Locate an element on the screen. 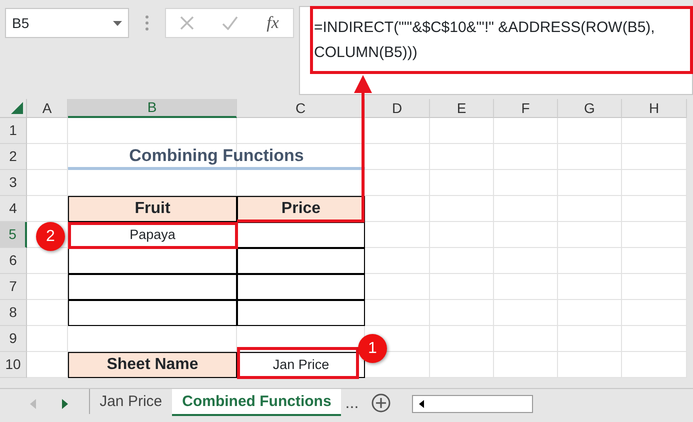  column-header: E is located at coordinates (462, 108).